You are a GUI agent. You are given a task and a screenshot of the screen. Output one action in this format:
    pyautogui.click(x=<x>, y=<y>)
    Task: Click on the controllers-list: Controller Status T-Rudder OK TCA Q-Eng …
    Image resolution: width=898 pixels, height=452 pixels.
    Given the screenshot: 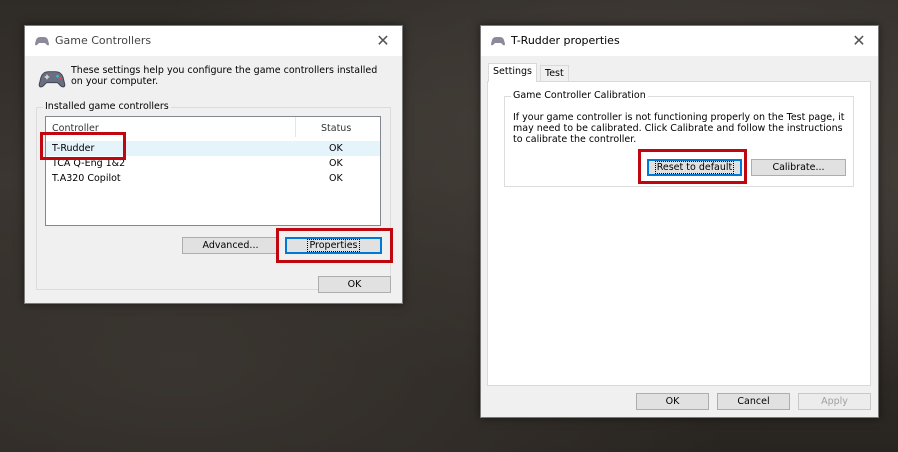 What is the action you would take?
    pyautogui.click(x=213, y=171)
    